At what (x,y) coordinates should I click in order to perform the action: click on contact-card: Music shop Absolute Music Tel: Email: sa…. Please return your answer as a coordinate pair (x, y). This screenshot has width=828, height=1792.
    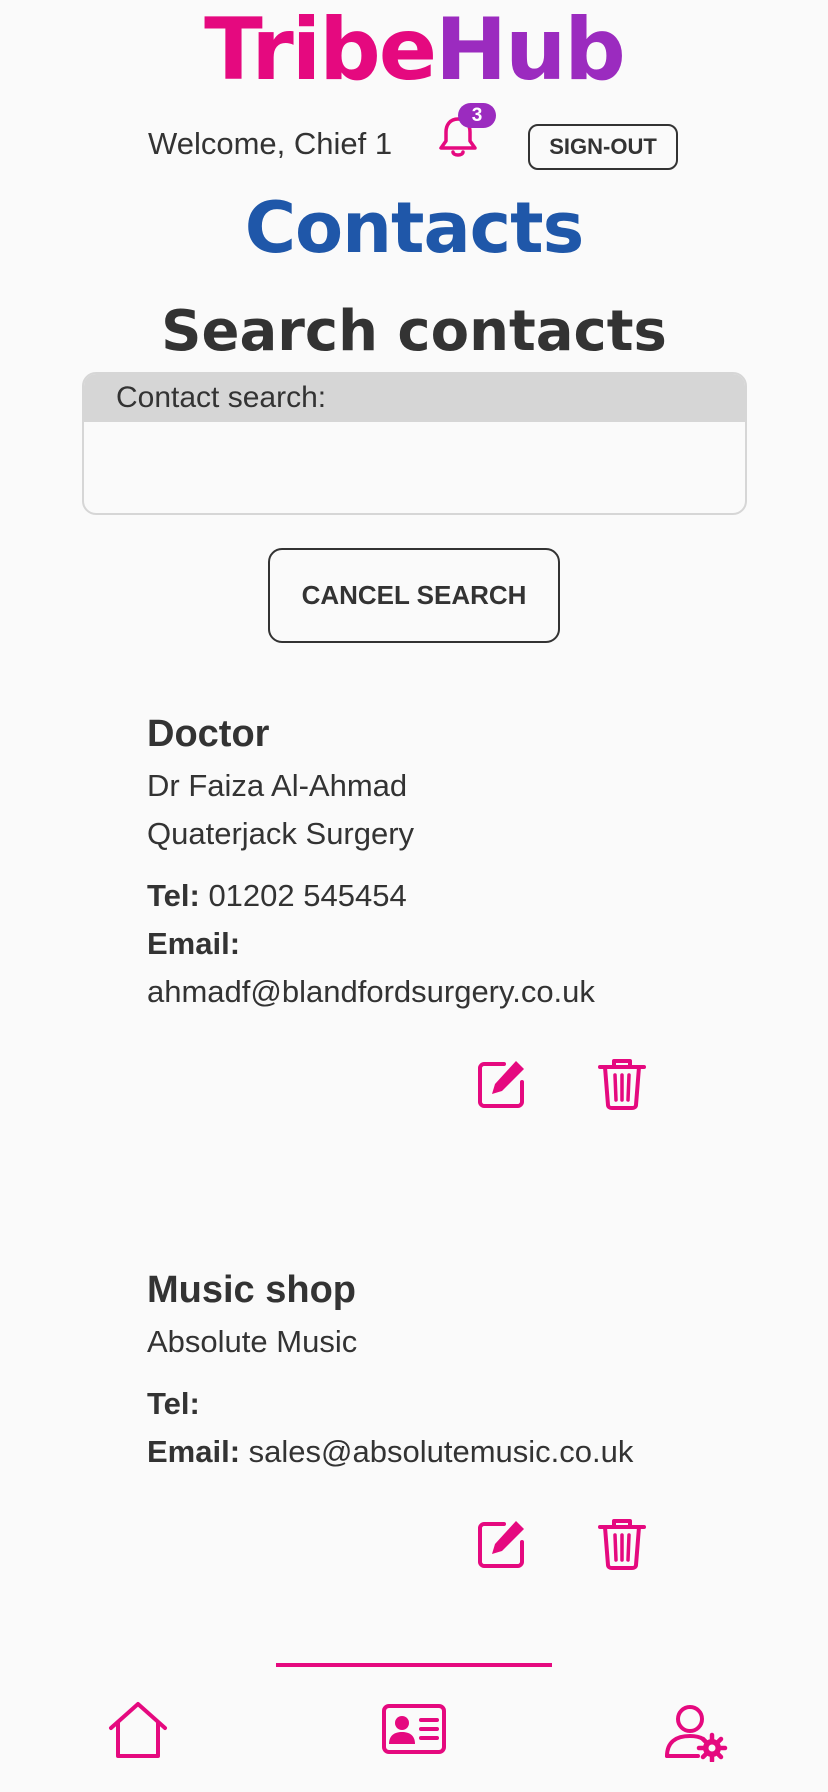
    Looking at the image, I should click on (427, 1371).